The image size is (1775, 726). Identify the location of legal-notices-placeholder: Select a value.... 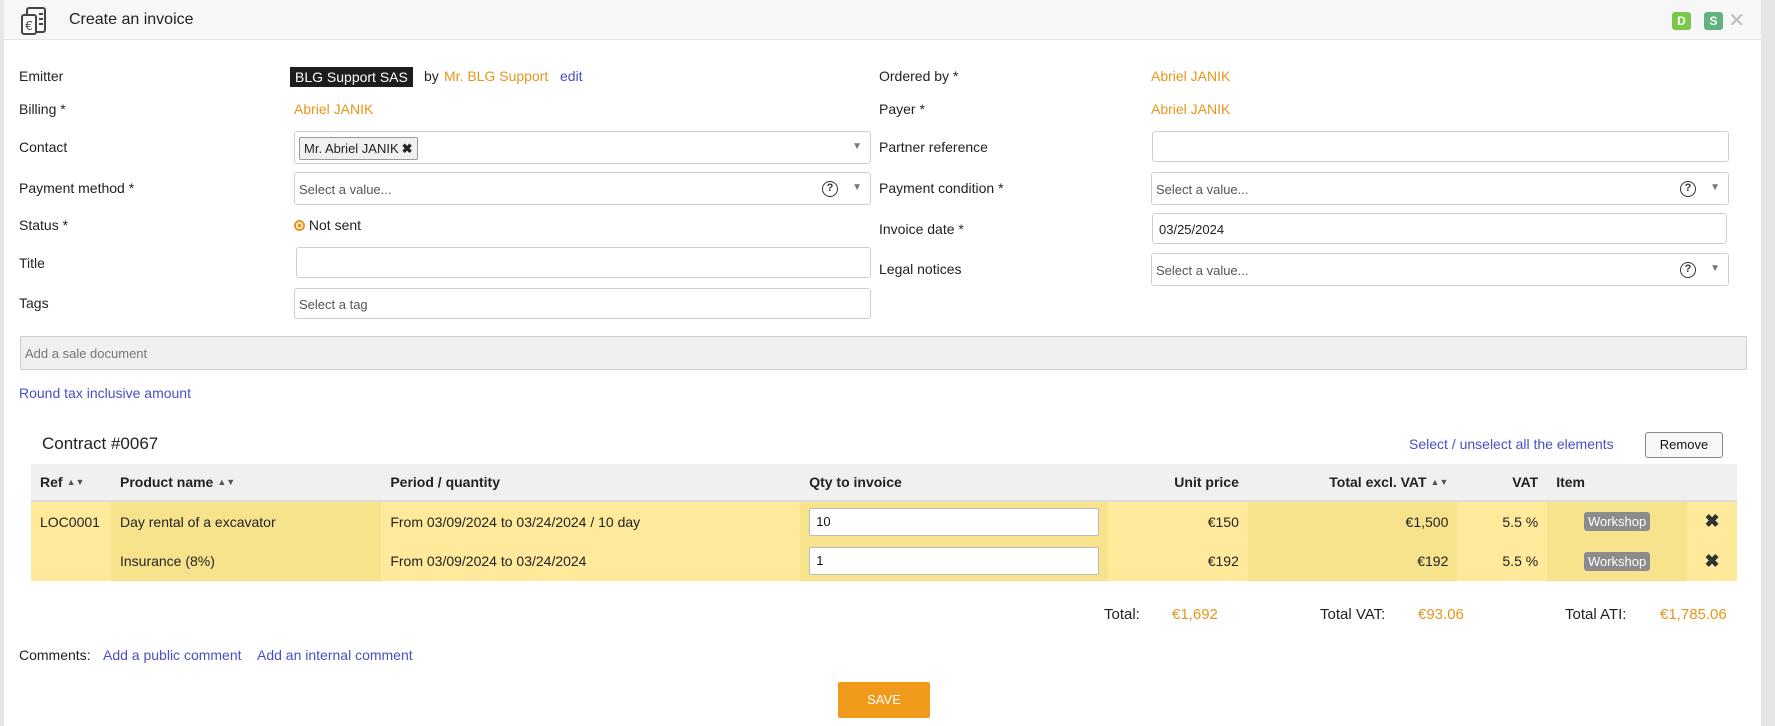
(1202, 270).